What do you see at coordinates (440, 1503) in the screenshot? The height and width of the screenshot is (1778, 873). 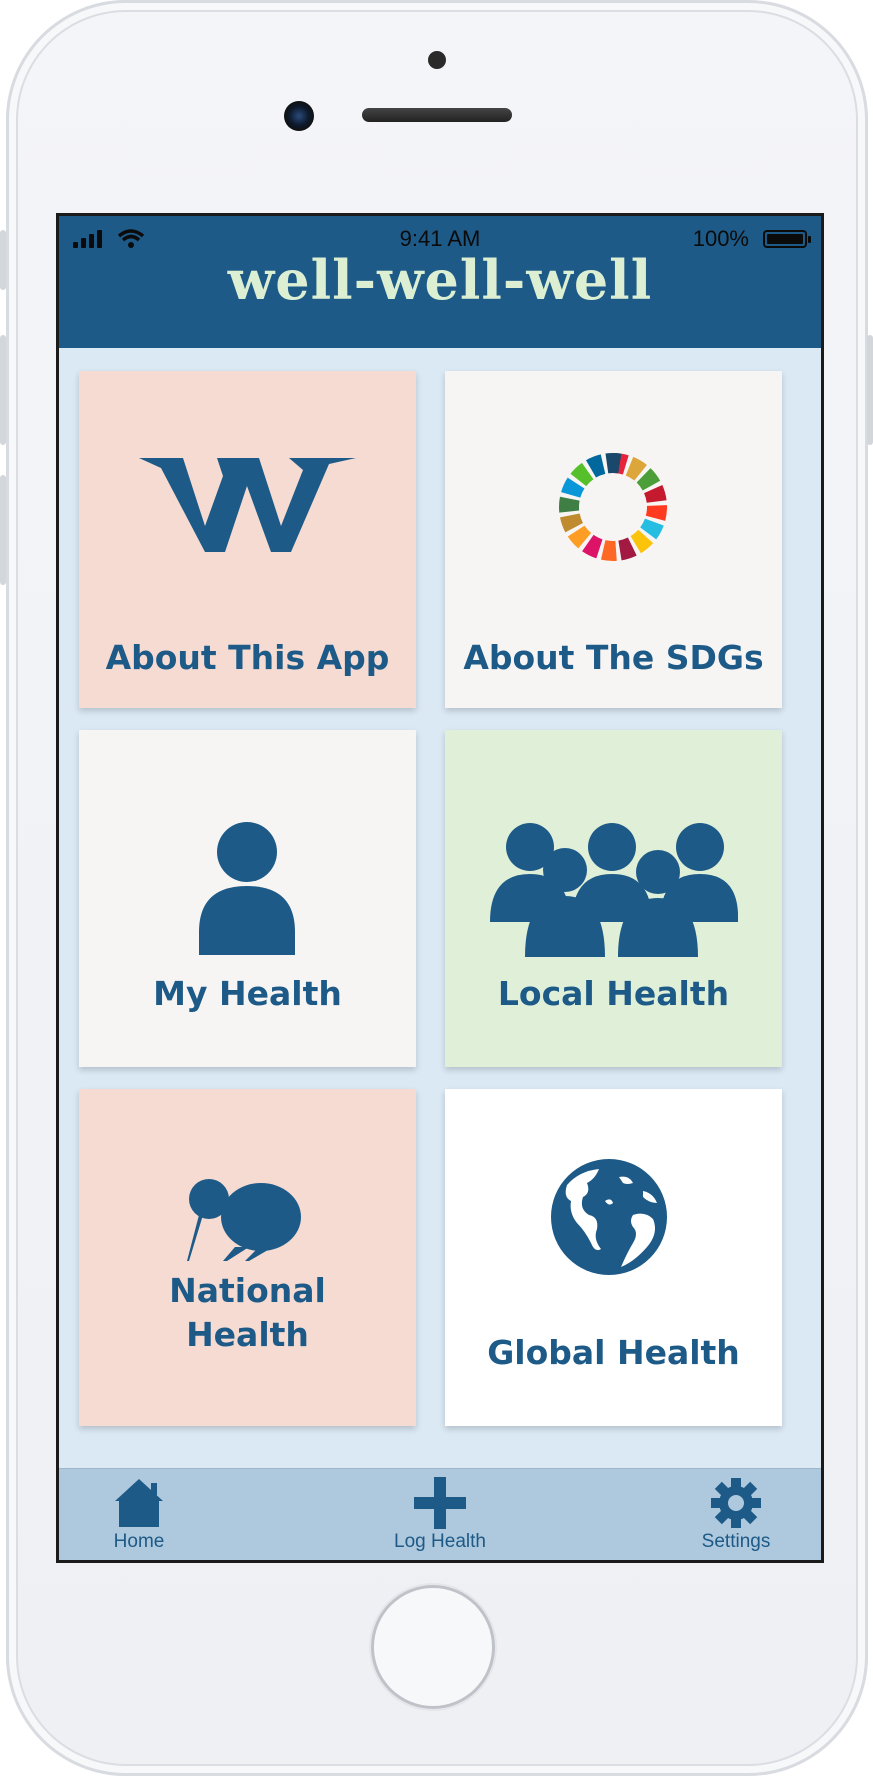 I see `plus-icon` at bounding box center [440, 1503].